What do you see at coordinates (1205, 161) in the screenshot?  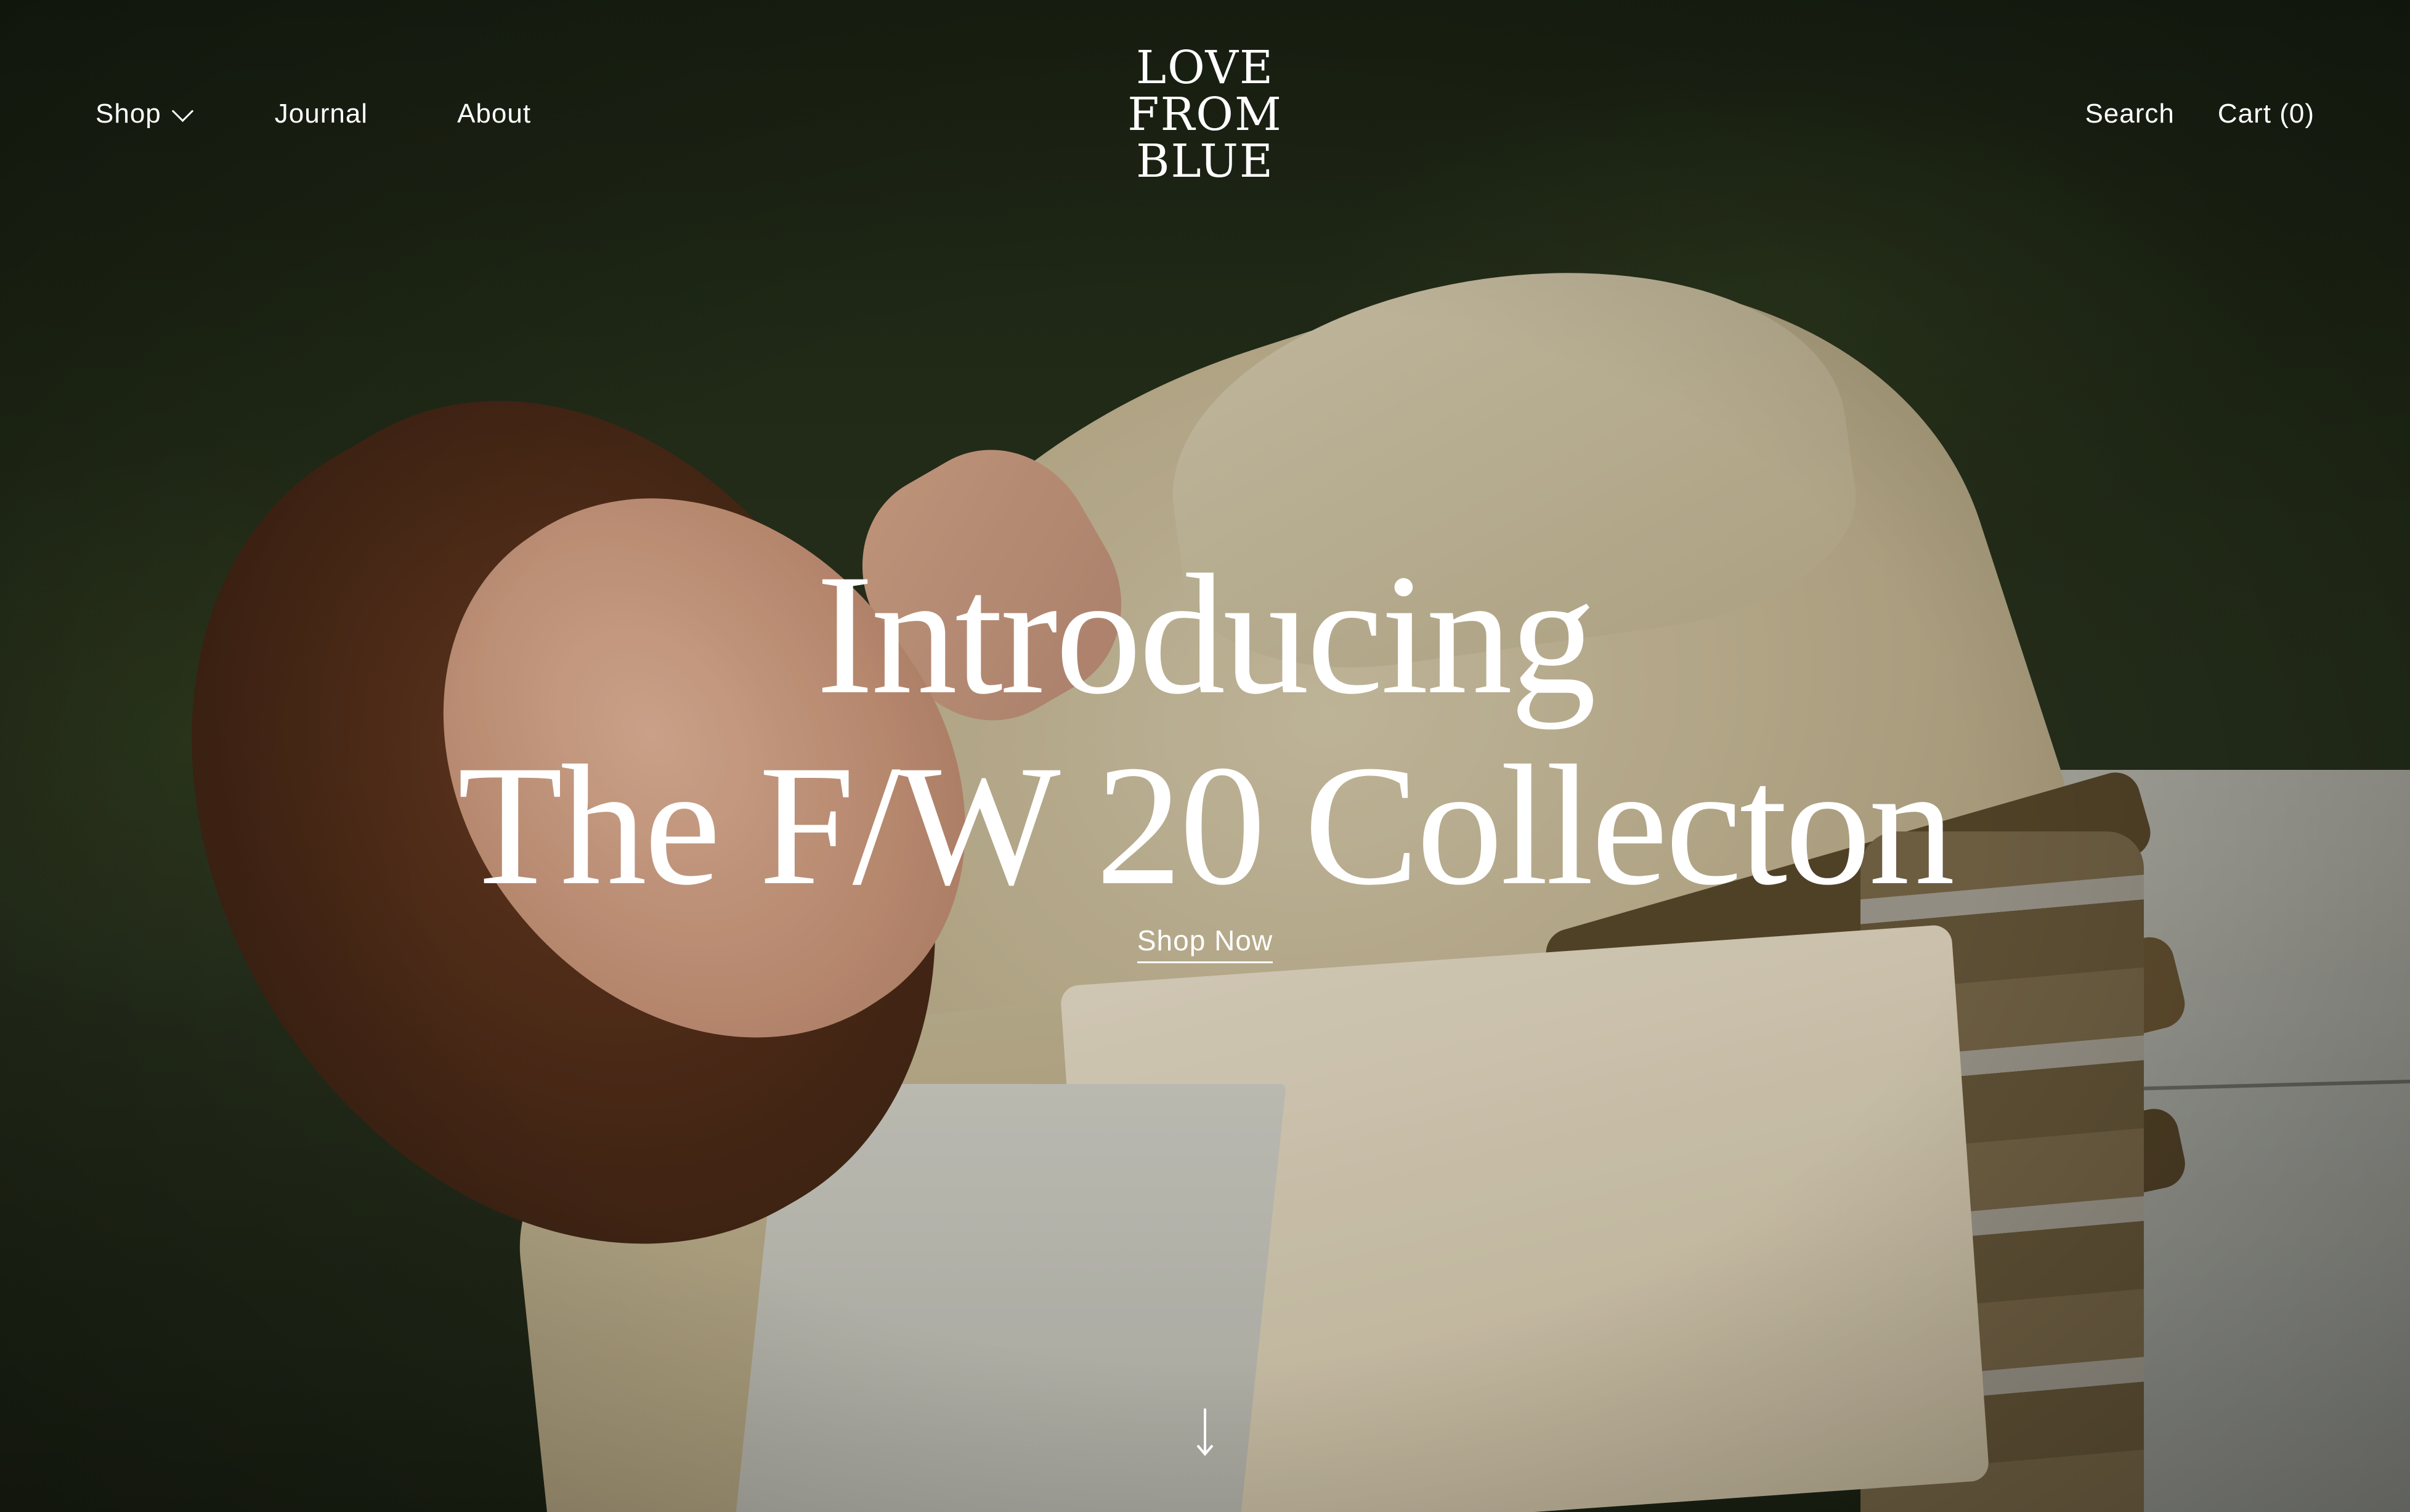 I see `logo-line: BLUE` at bounding box center [1205, 161].